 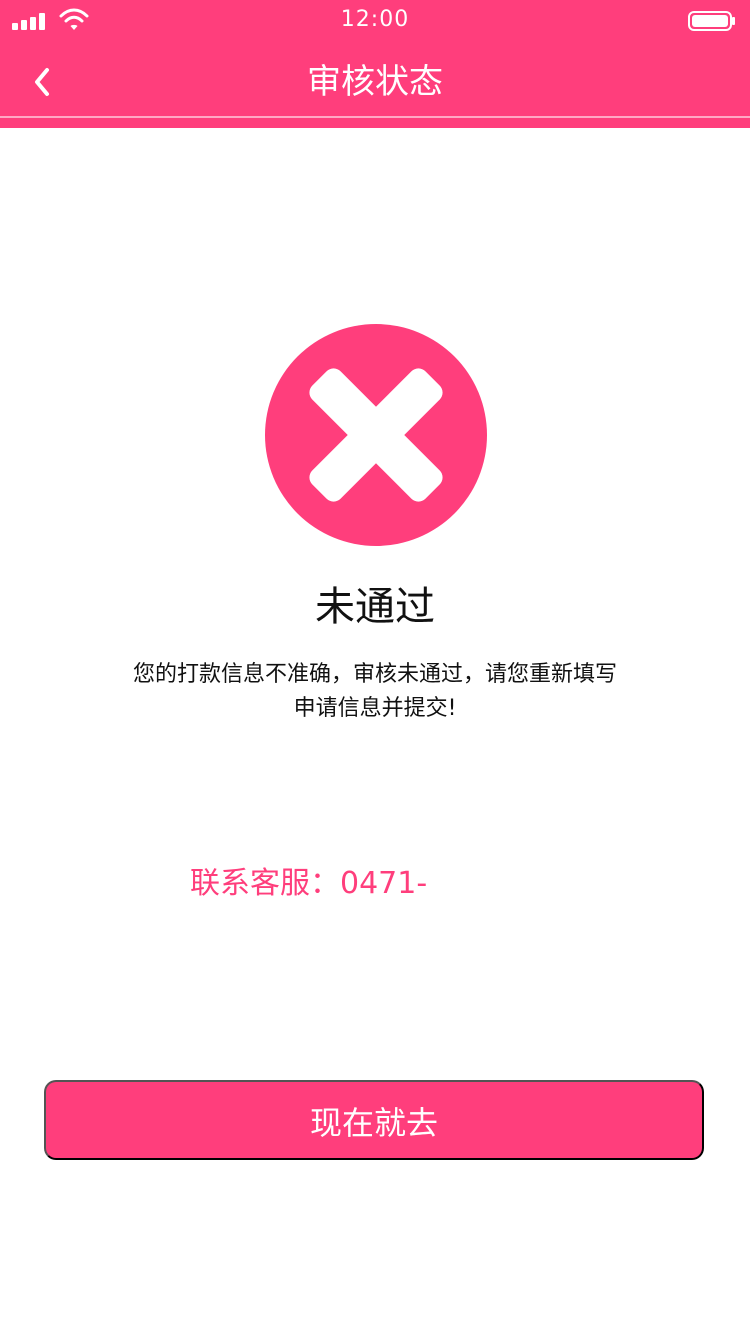 What do you see at coordinates (375, 692) in the screenshot?
I see `result-description: 您的打款信息不准确，审核未通过，请您重新填写 申请信息并提交!` at bounding box center [375, 692].